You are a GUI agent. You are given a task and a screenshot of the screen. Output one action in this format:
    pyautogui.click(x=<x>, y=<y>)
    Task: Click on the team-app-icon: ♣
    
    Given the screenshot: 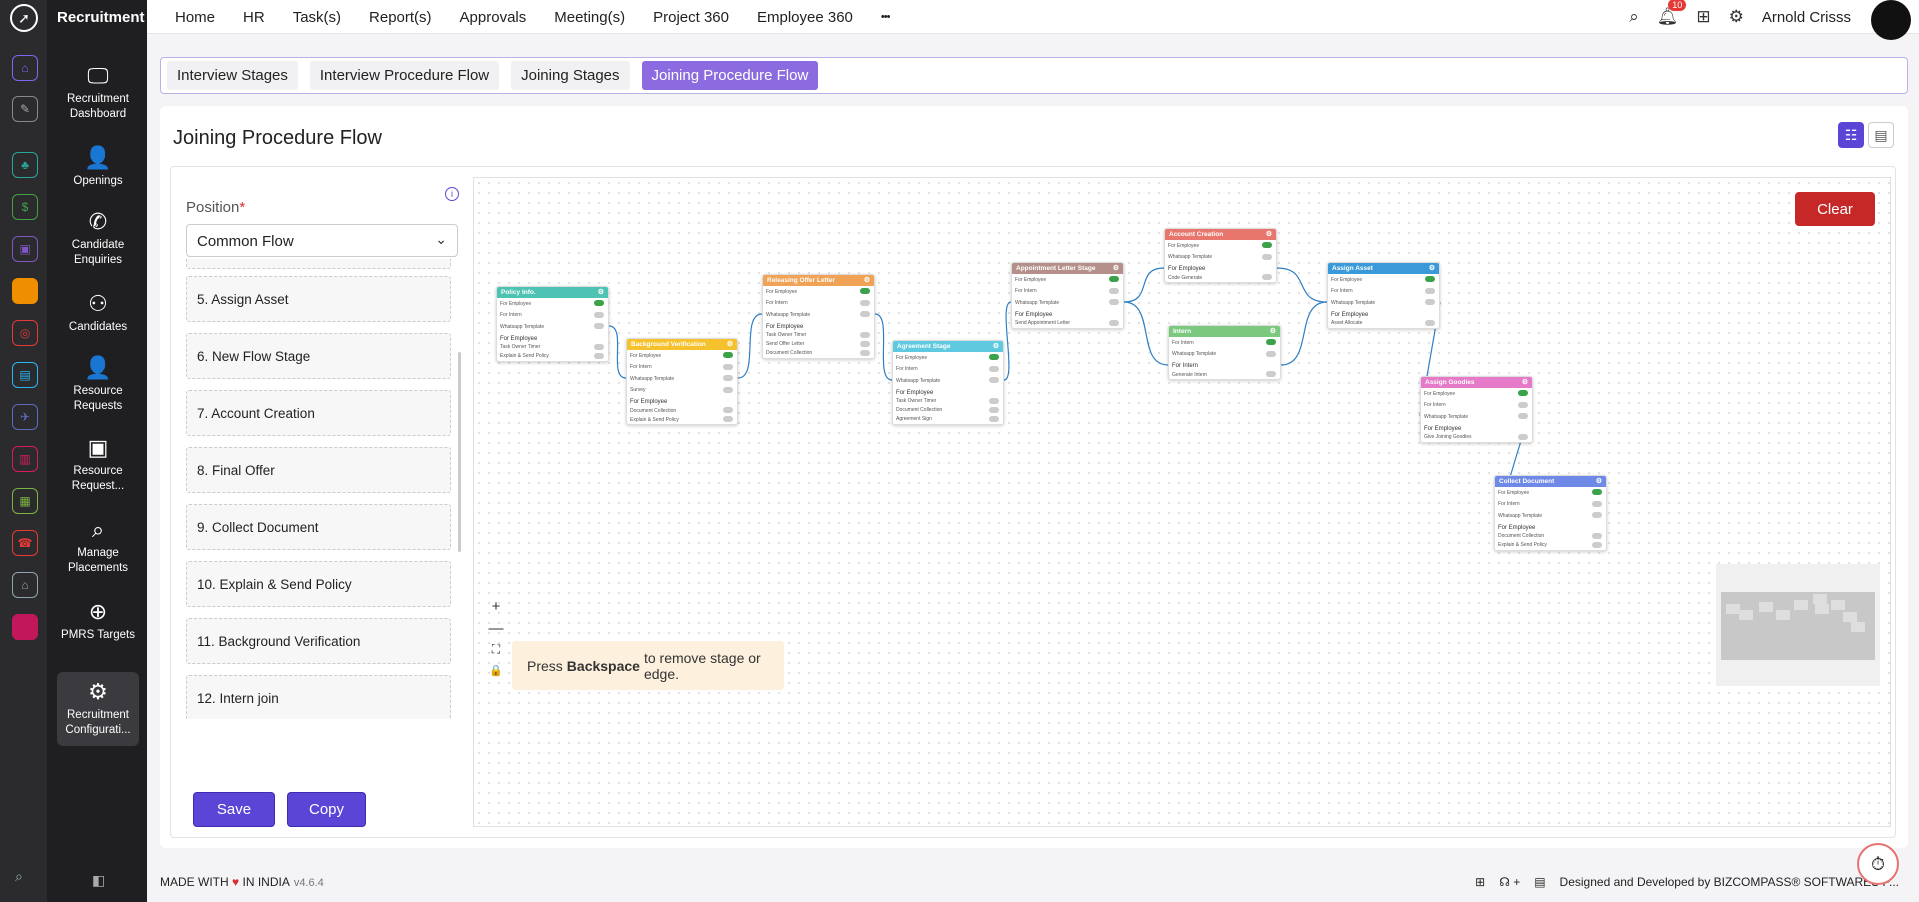 What is the action you would take?
    pyautogui.click(x=25, y=165)
    